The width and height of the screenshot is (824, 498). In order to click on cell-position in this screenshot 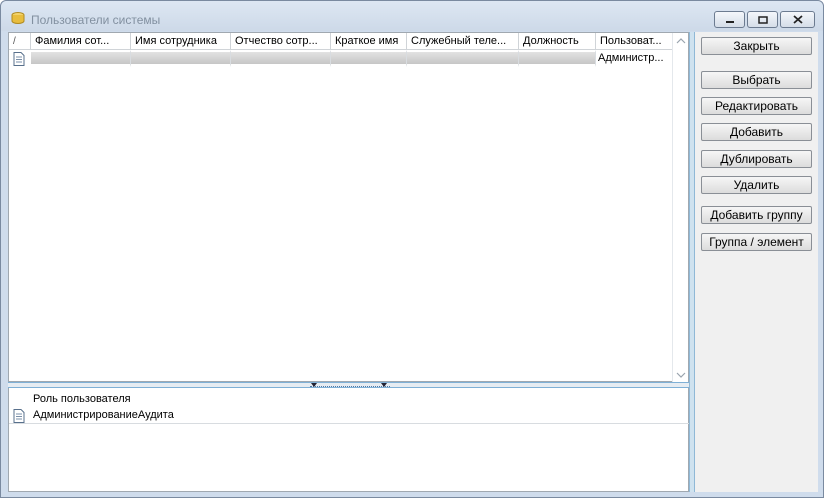, I will do `click(557, 58)`.